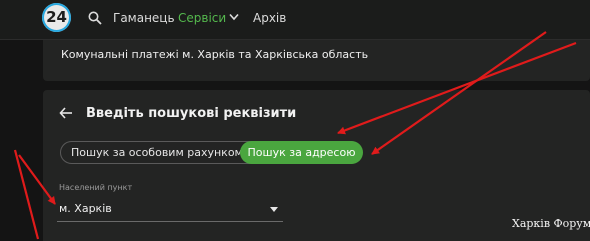 The image size is (590, 241). I want to click on arrow-left-icon, so click(66, 113).